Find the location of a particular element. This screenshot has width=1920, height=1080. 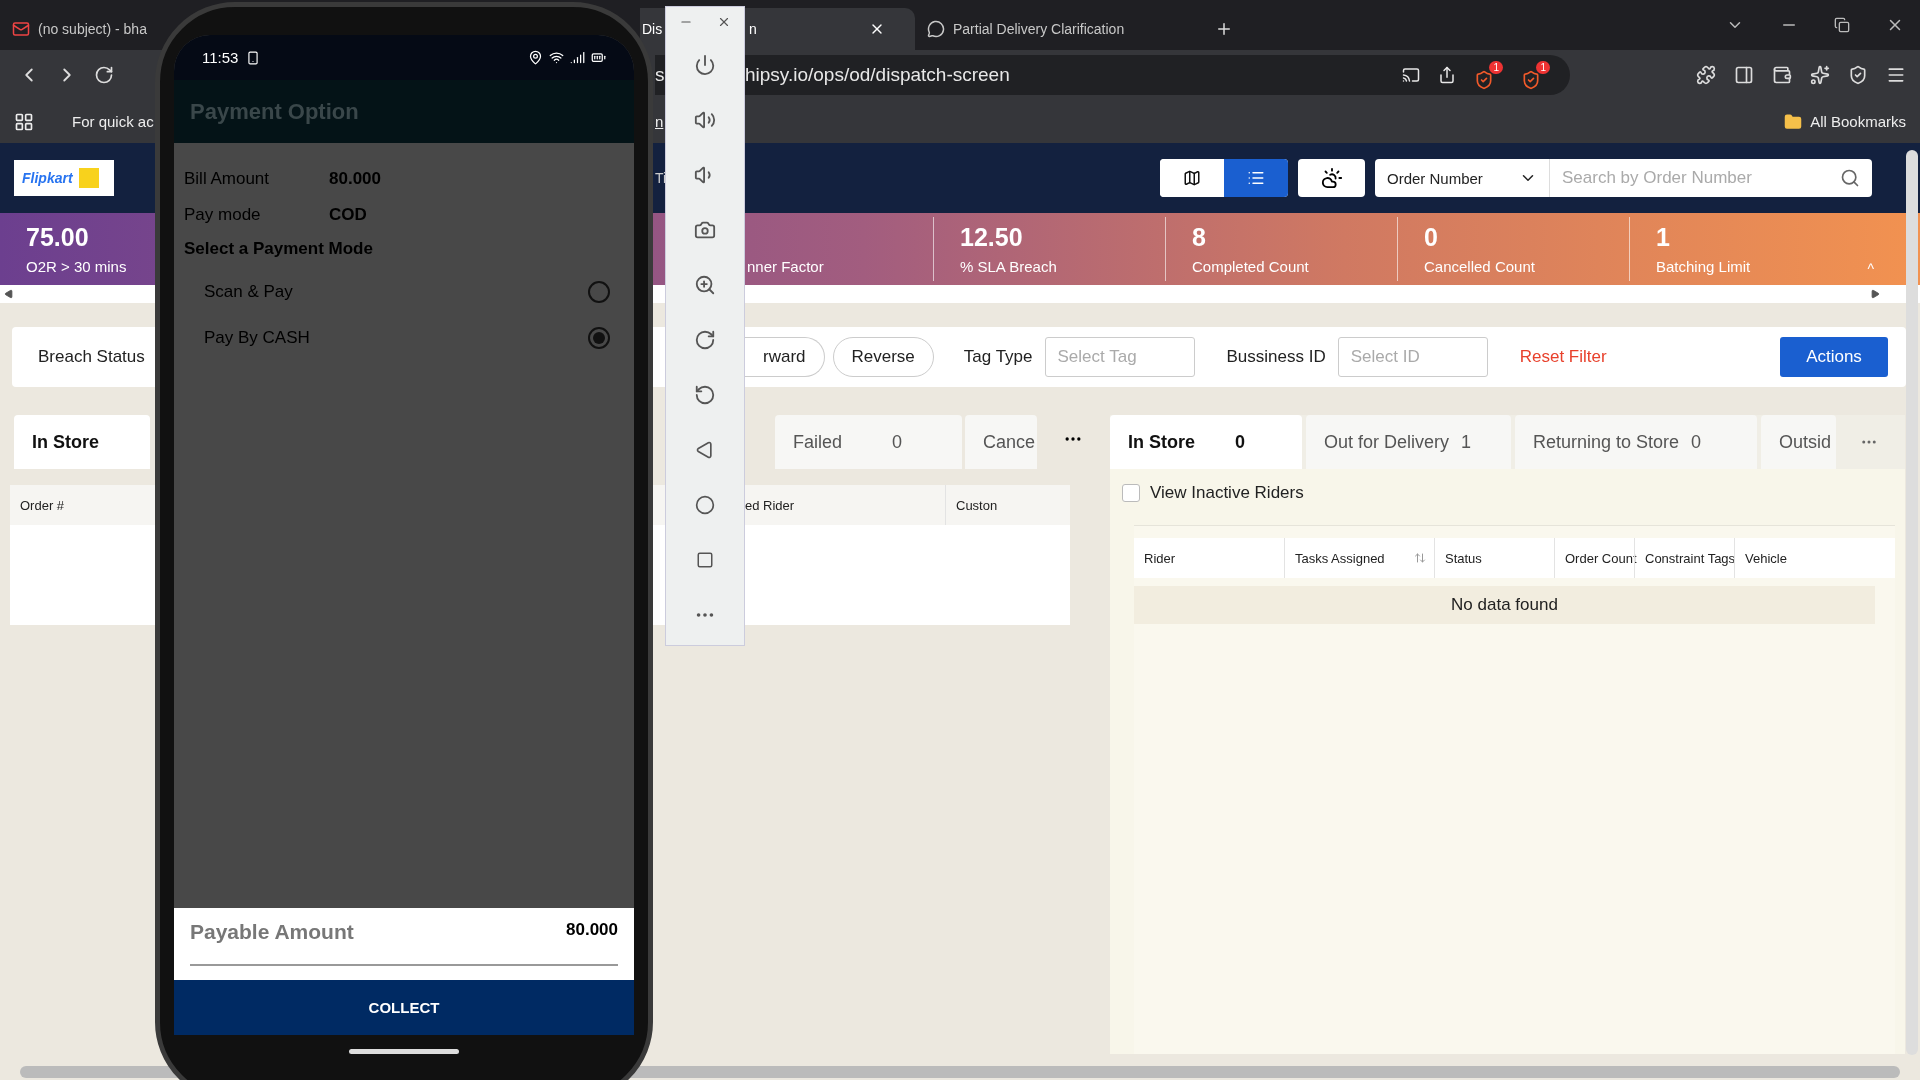

back-icon is located at coordinates (705, 449).